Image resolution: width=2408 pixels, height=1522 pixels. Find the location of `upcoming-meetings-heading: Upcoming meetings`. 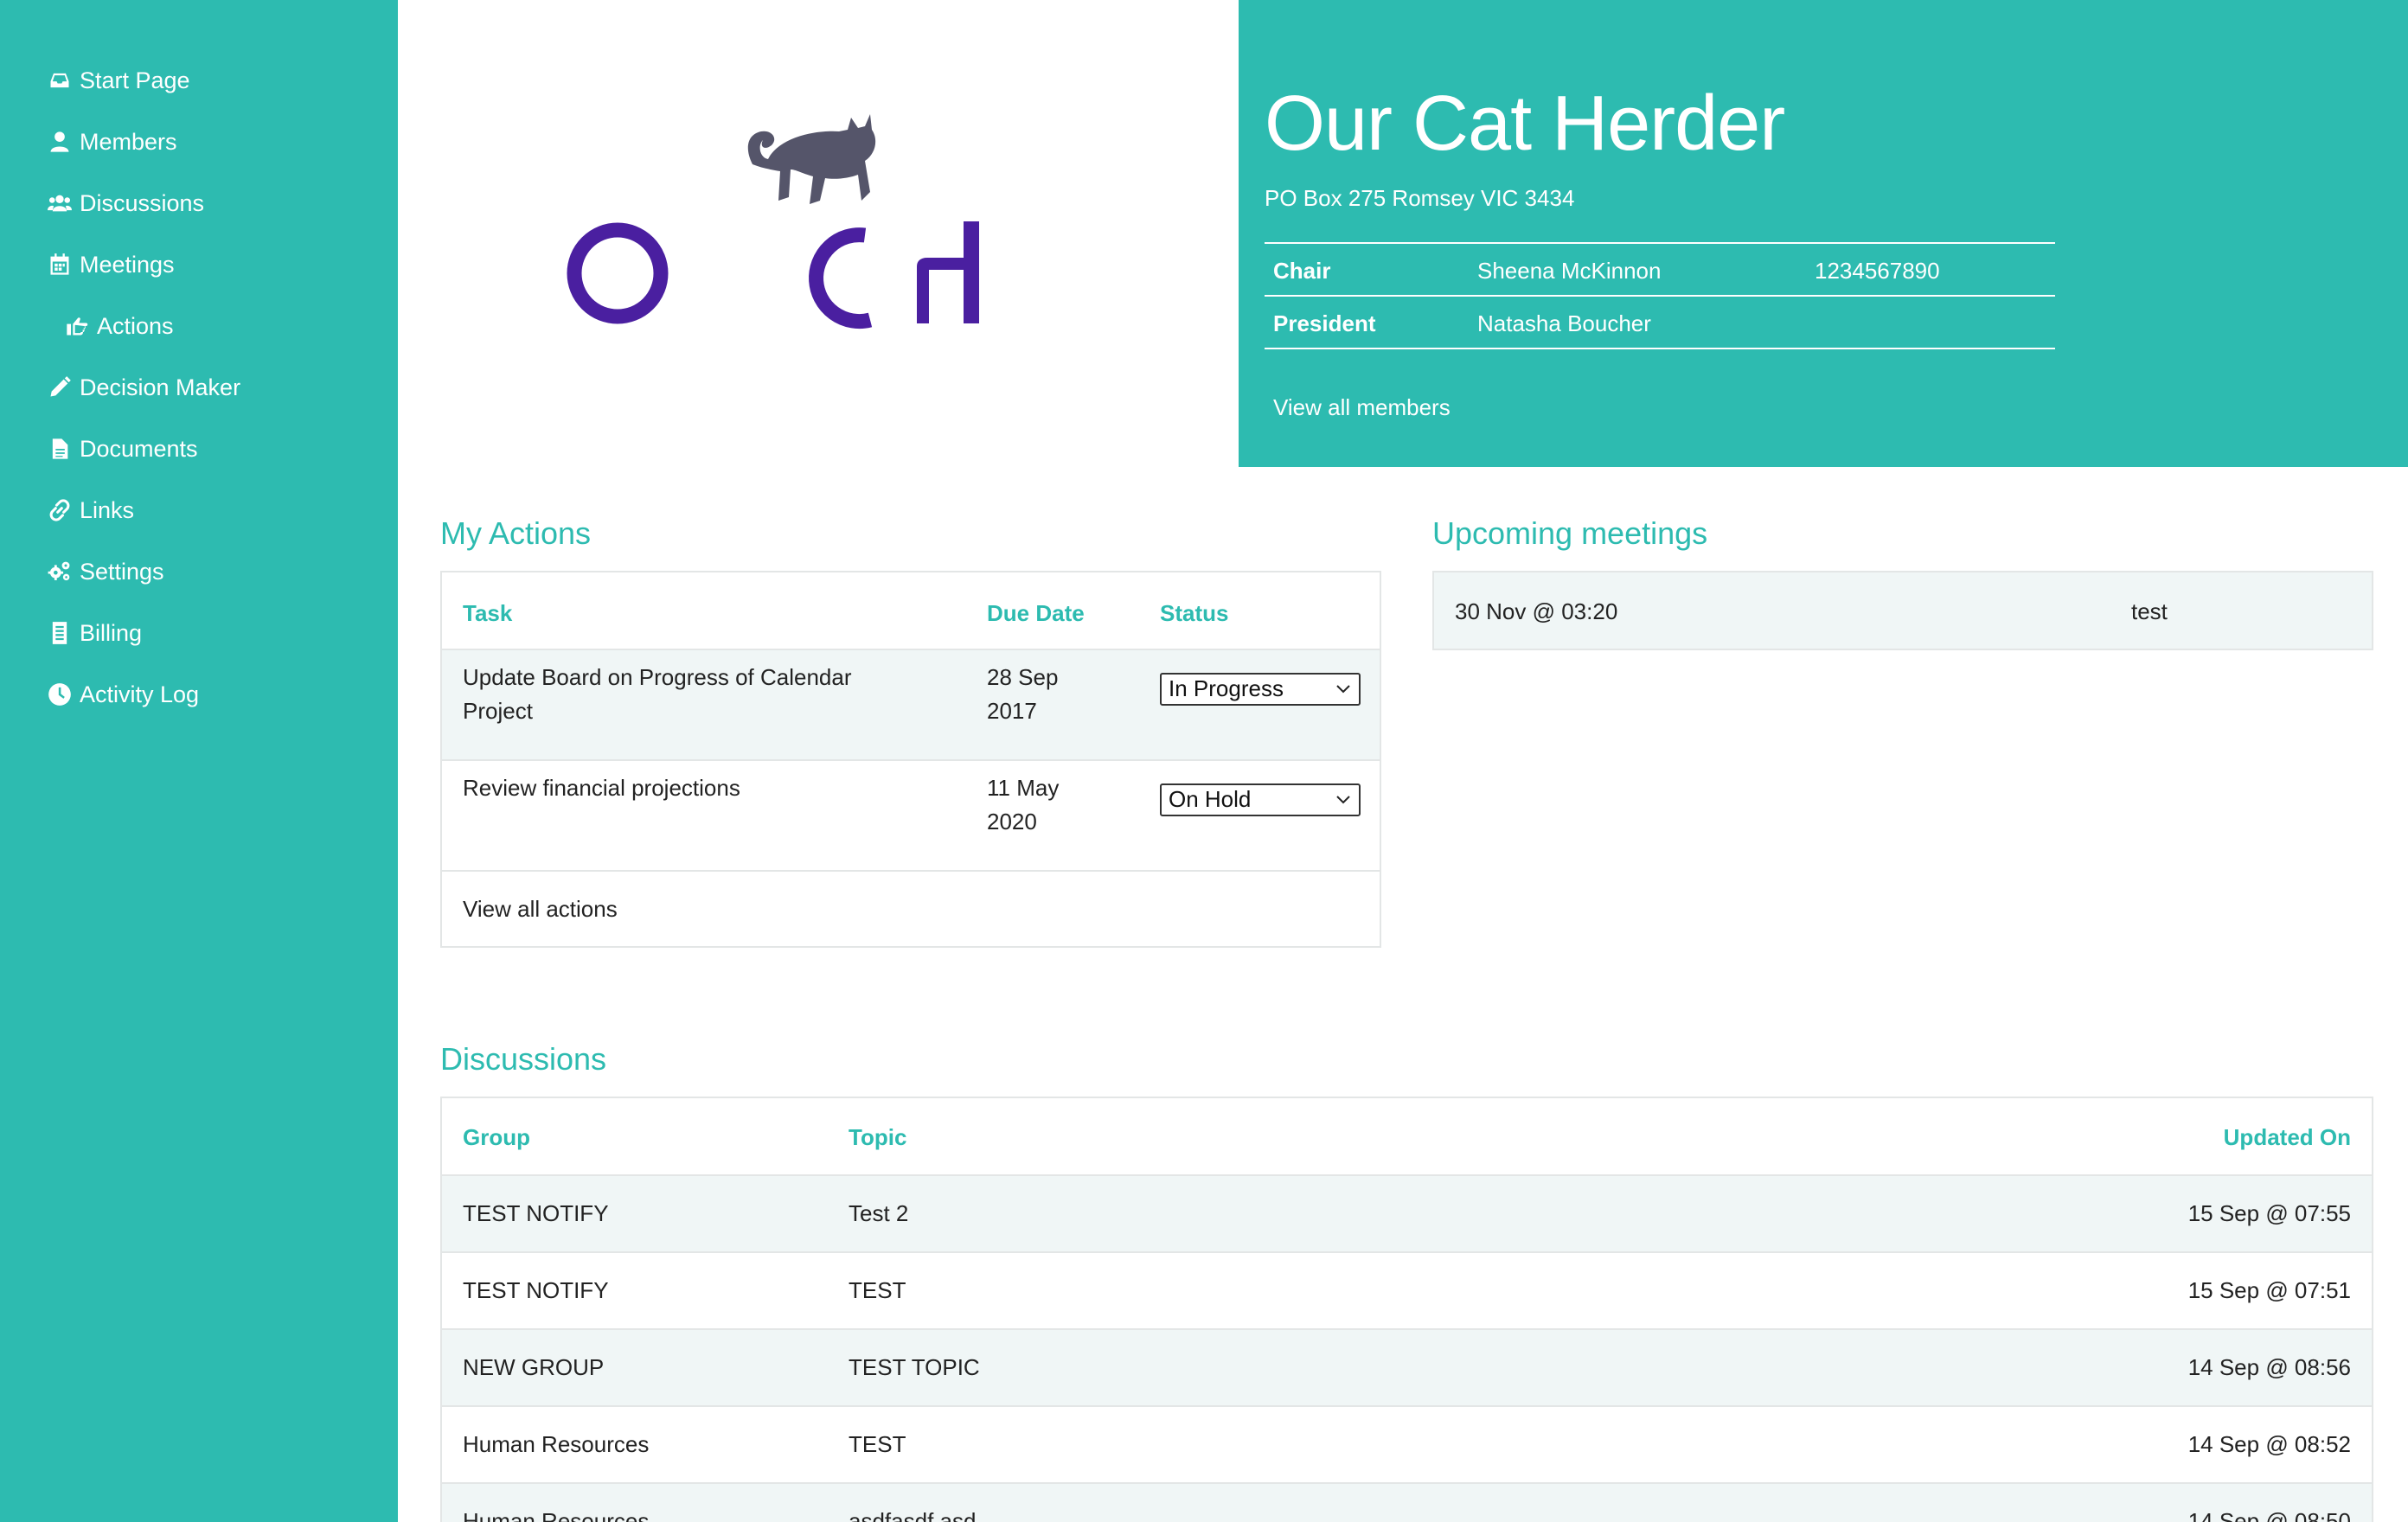

upcoming-meetings-heading: Upcoming meetings is located at coordinates (1570, 533).